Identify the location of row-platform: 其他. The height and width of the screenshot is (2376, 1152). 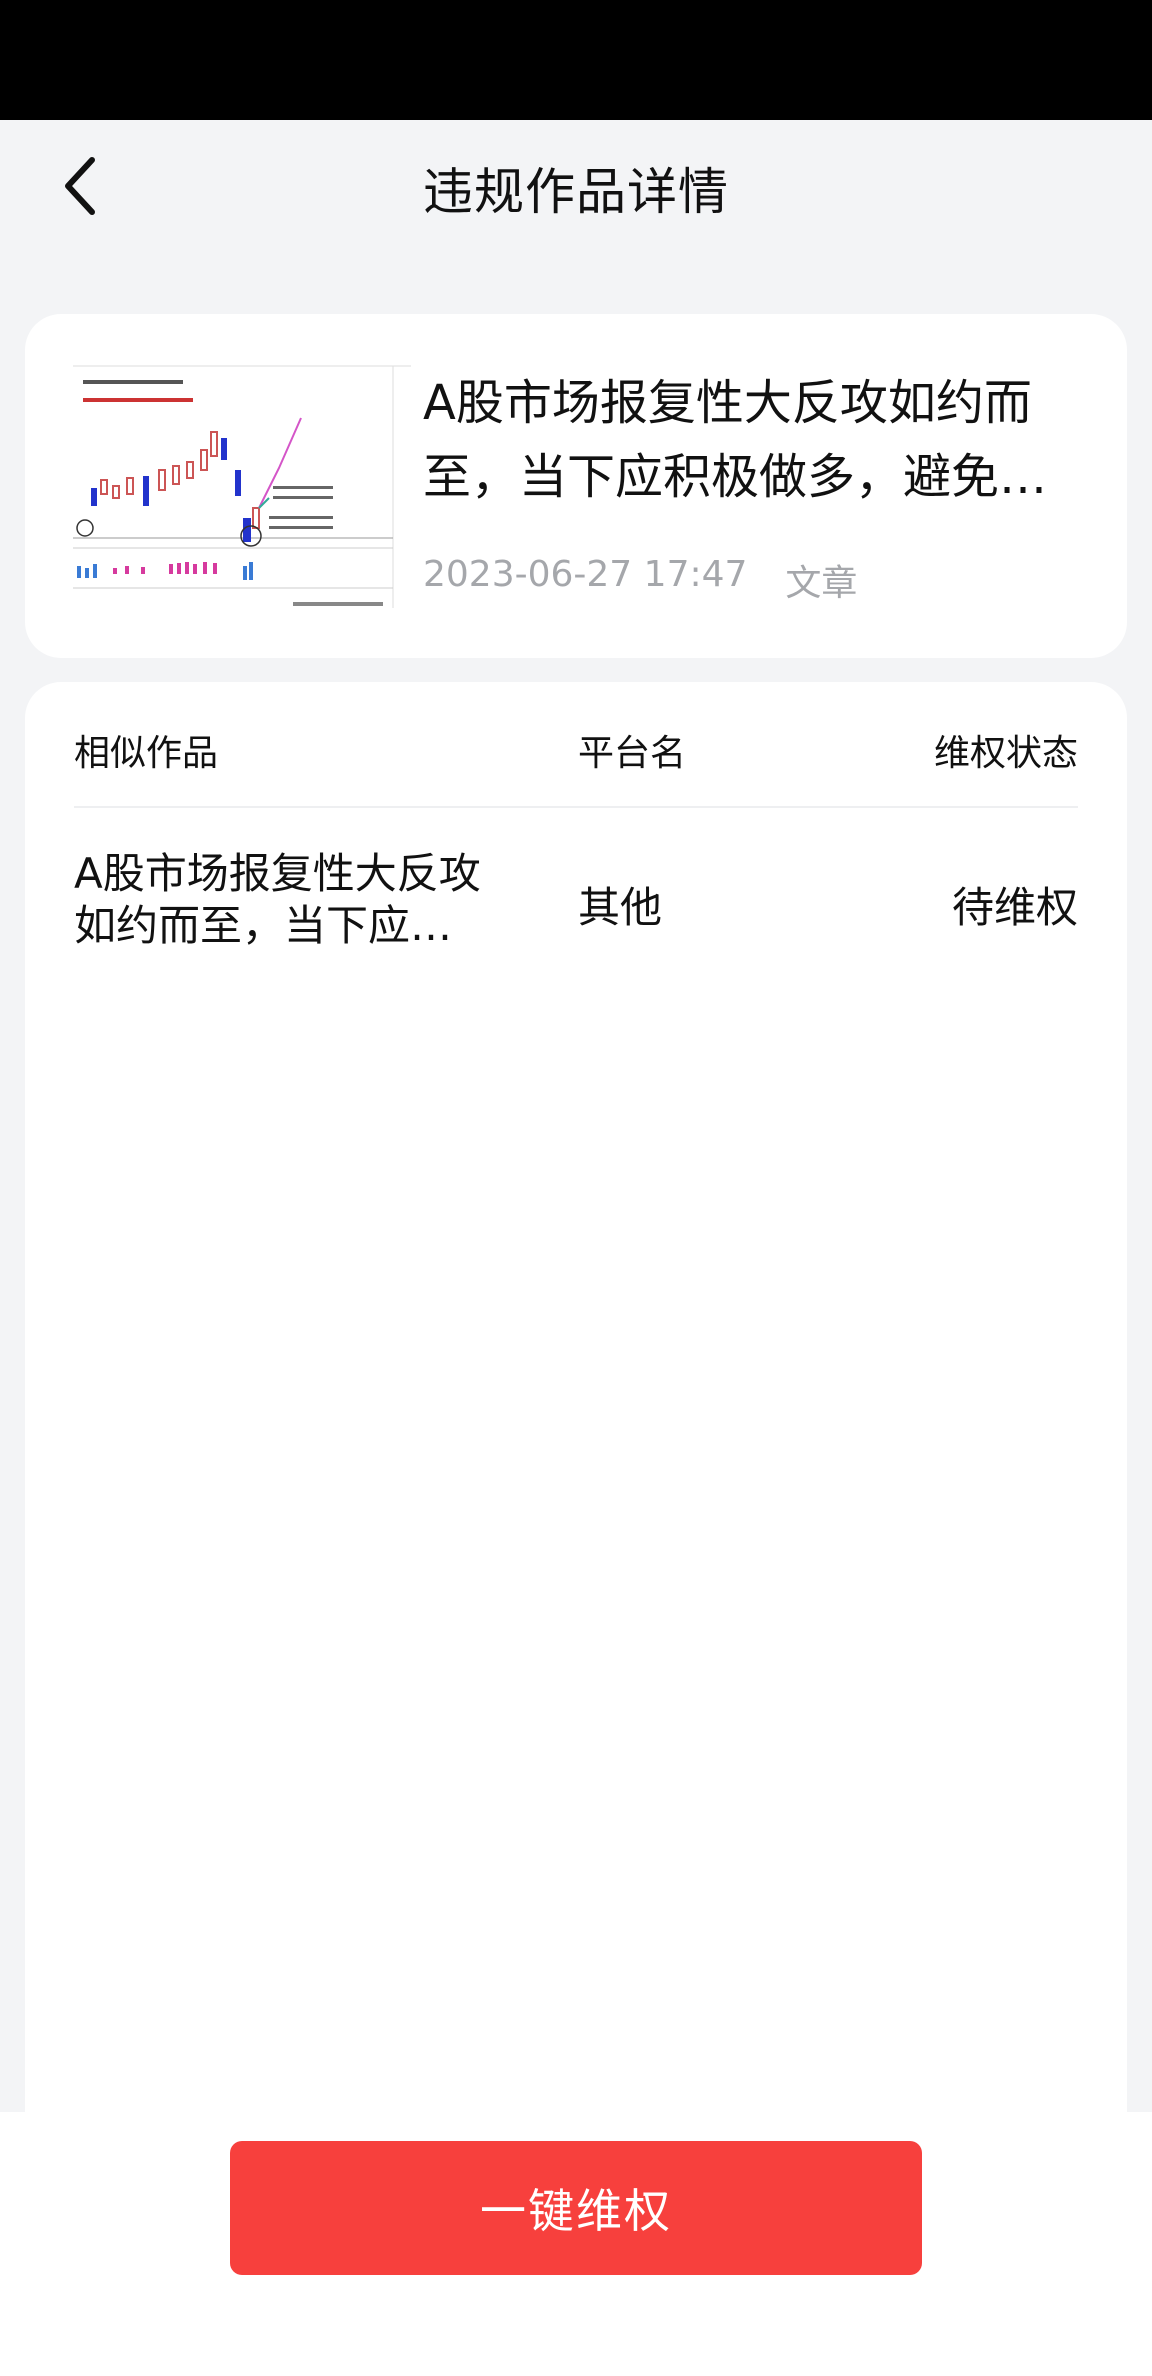
(620, 907).